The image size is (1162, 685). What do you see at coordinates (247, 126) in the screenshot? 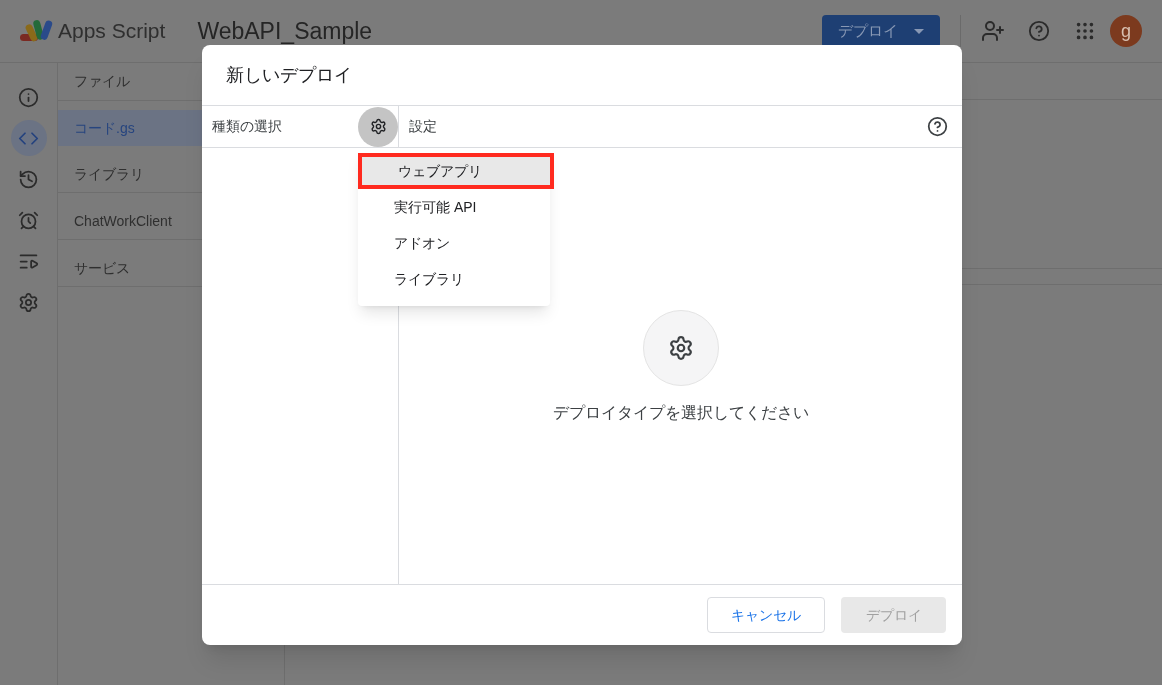
I see `type-select-label: 種類の選択` at bounding box center [247, 126].